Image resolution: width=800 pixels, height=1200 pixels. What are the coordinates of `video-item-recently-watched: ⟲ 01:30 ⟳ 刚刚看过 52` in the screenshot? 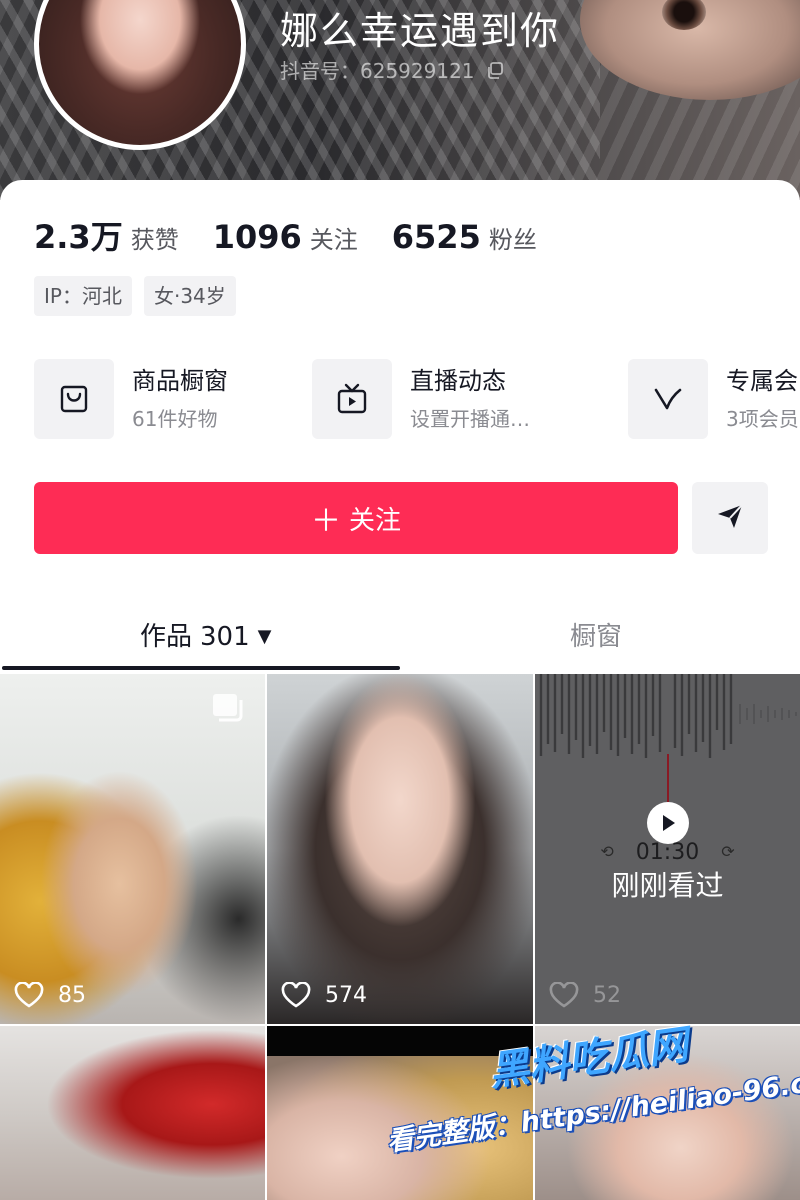 It's located at (667, 849).